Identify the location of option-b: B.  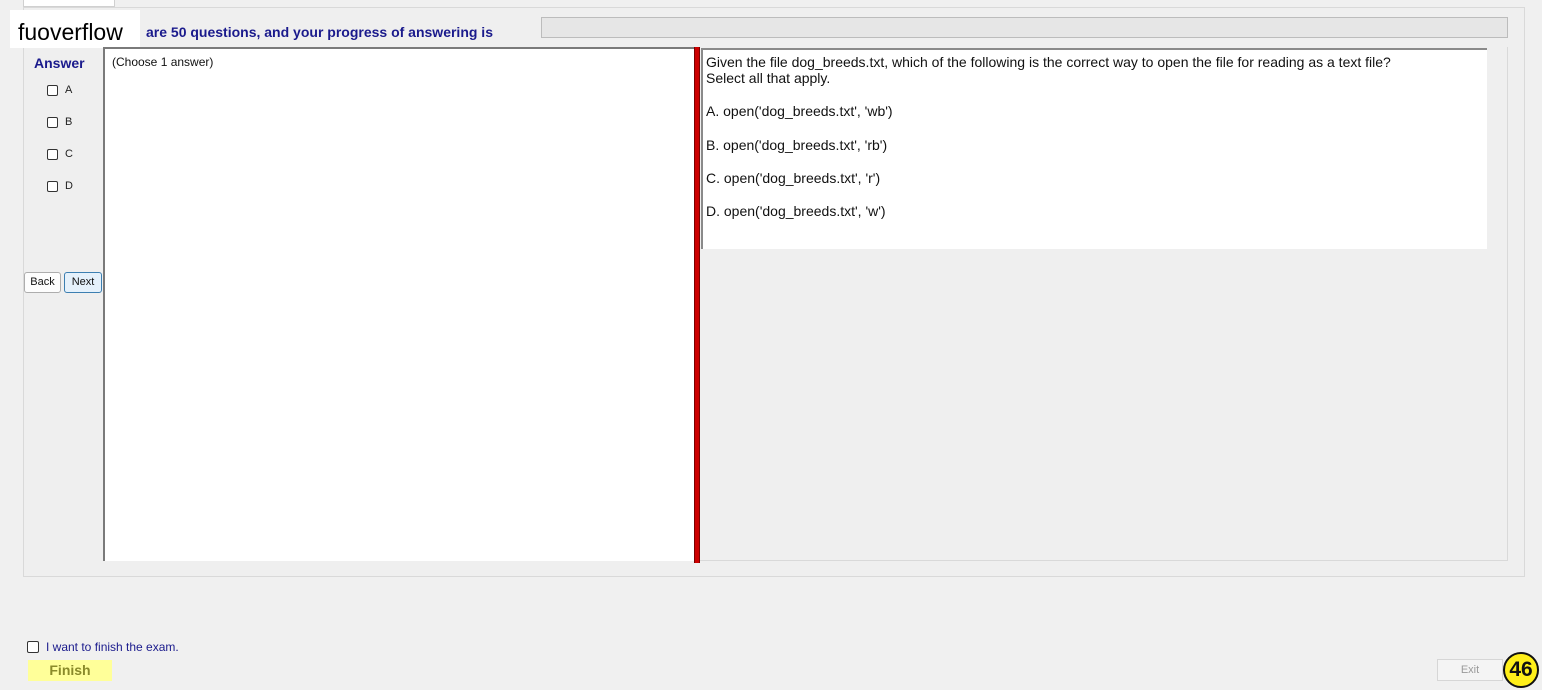
(59, 122).